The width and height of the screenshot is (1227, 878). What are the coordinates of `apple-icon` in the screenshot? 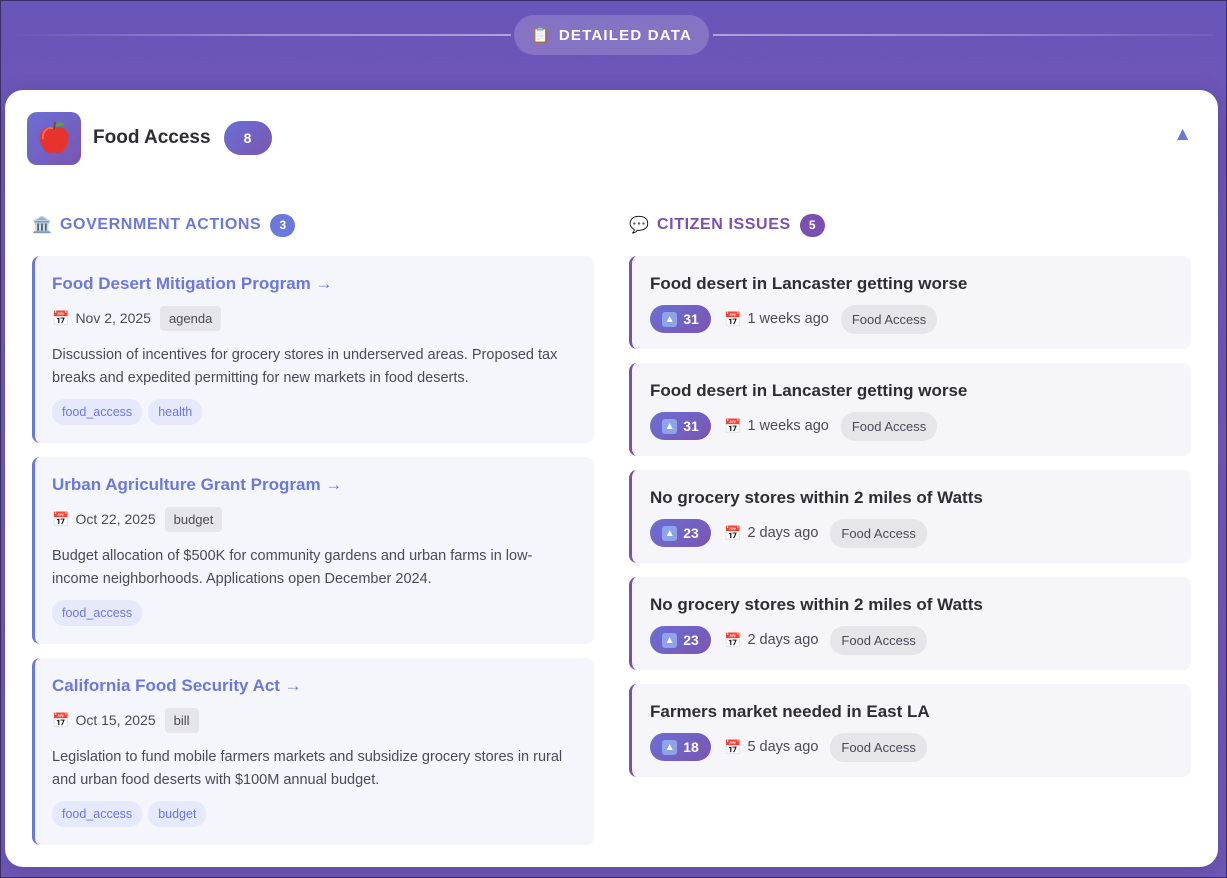 It's located at (54, 137).